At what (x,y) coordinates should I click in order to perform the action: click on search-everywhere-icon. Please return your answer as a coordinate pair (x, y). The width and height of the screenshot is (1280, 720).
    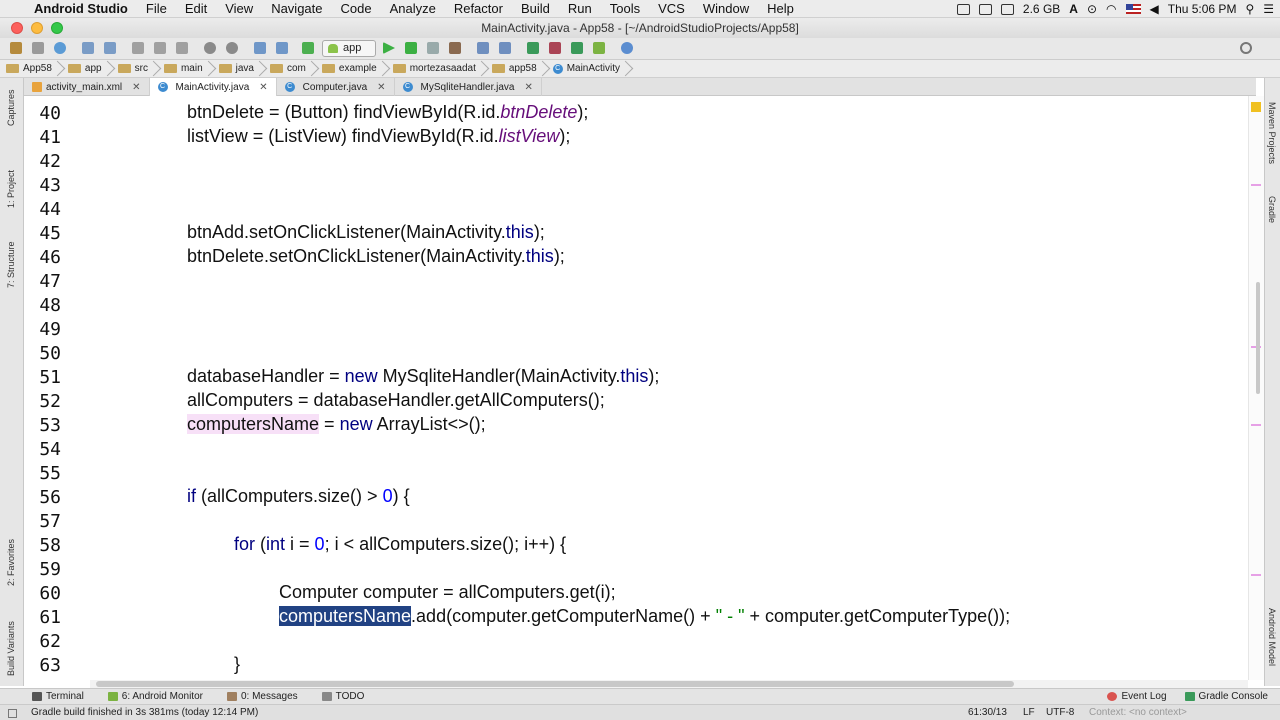
    Looking at the image, I should click on (1246, 48).